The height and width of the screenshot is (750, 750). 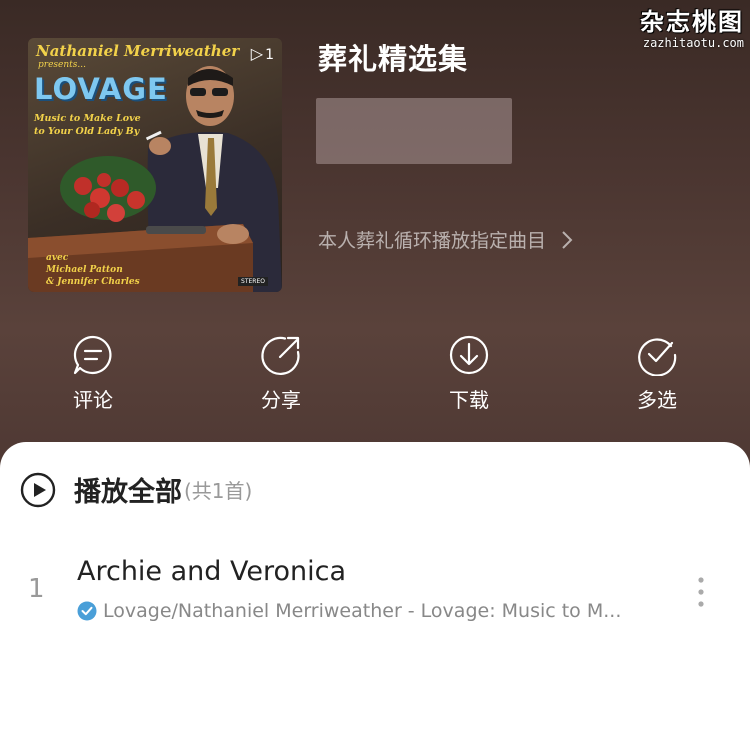 I want to click on playlist-title: 葬礼精选集, so click(x=393, y=59).